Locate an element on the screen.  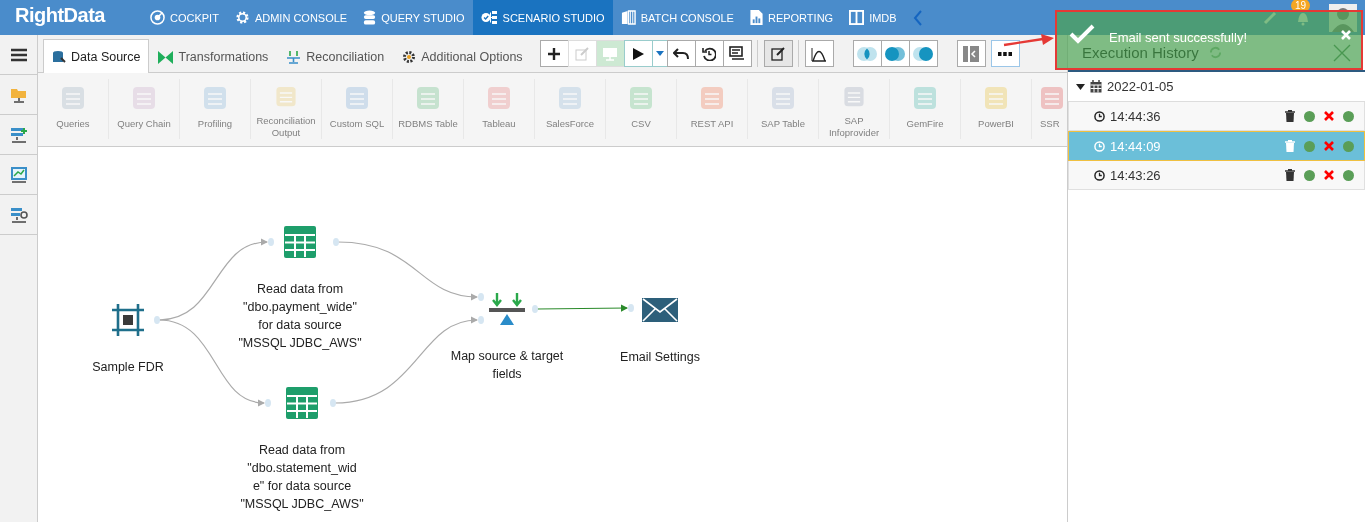
source-type-label: CSV is located at coordinates (641, 124).